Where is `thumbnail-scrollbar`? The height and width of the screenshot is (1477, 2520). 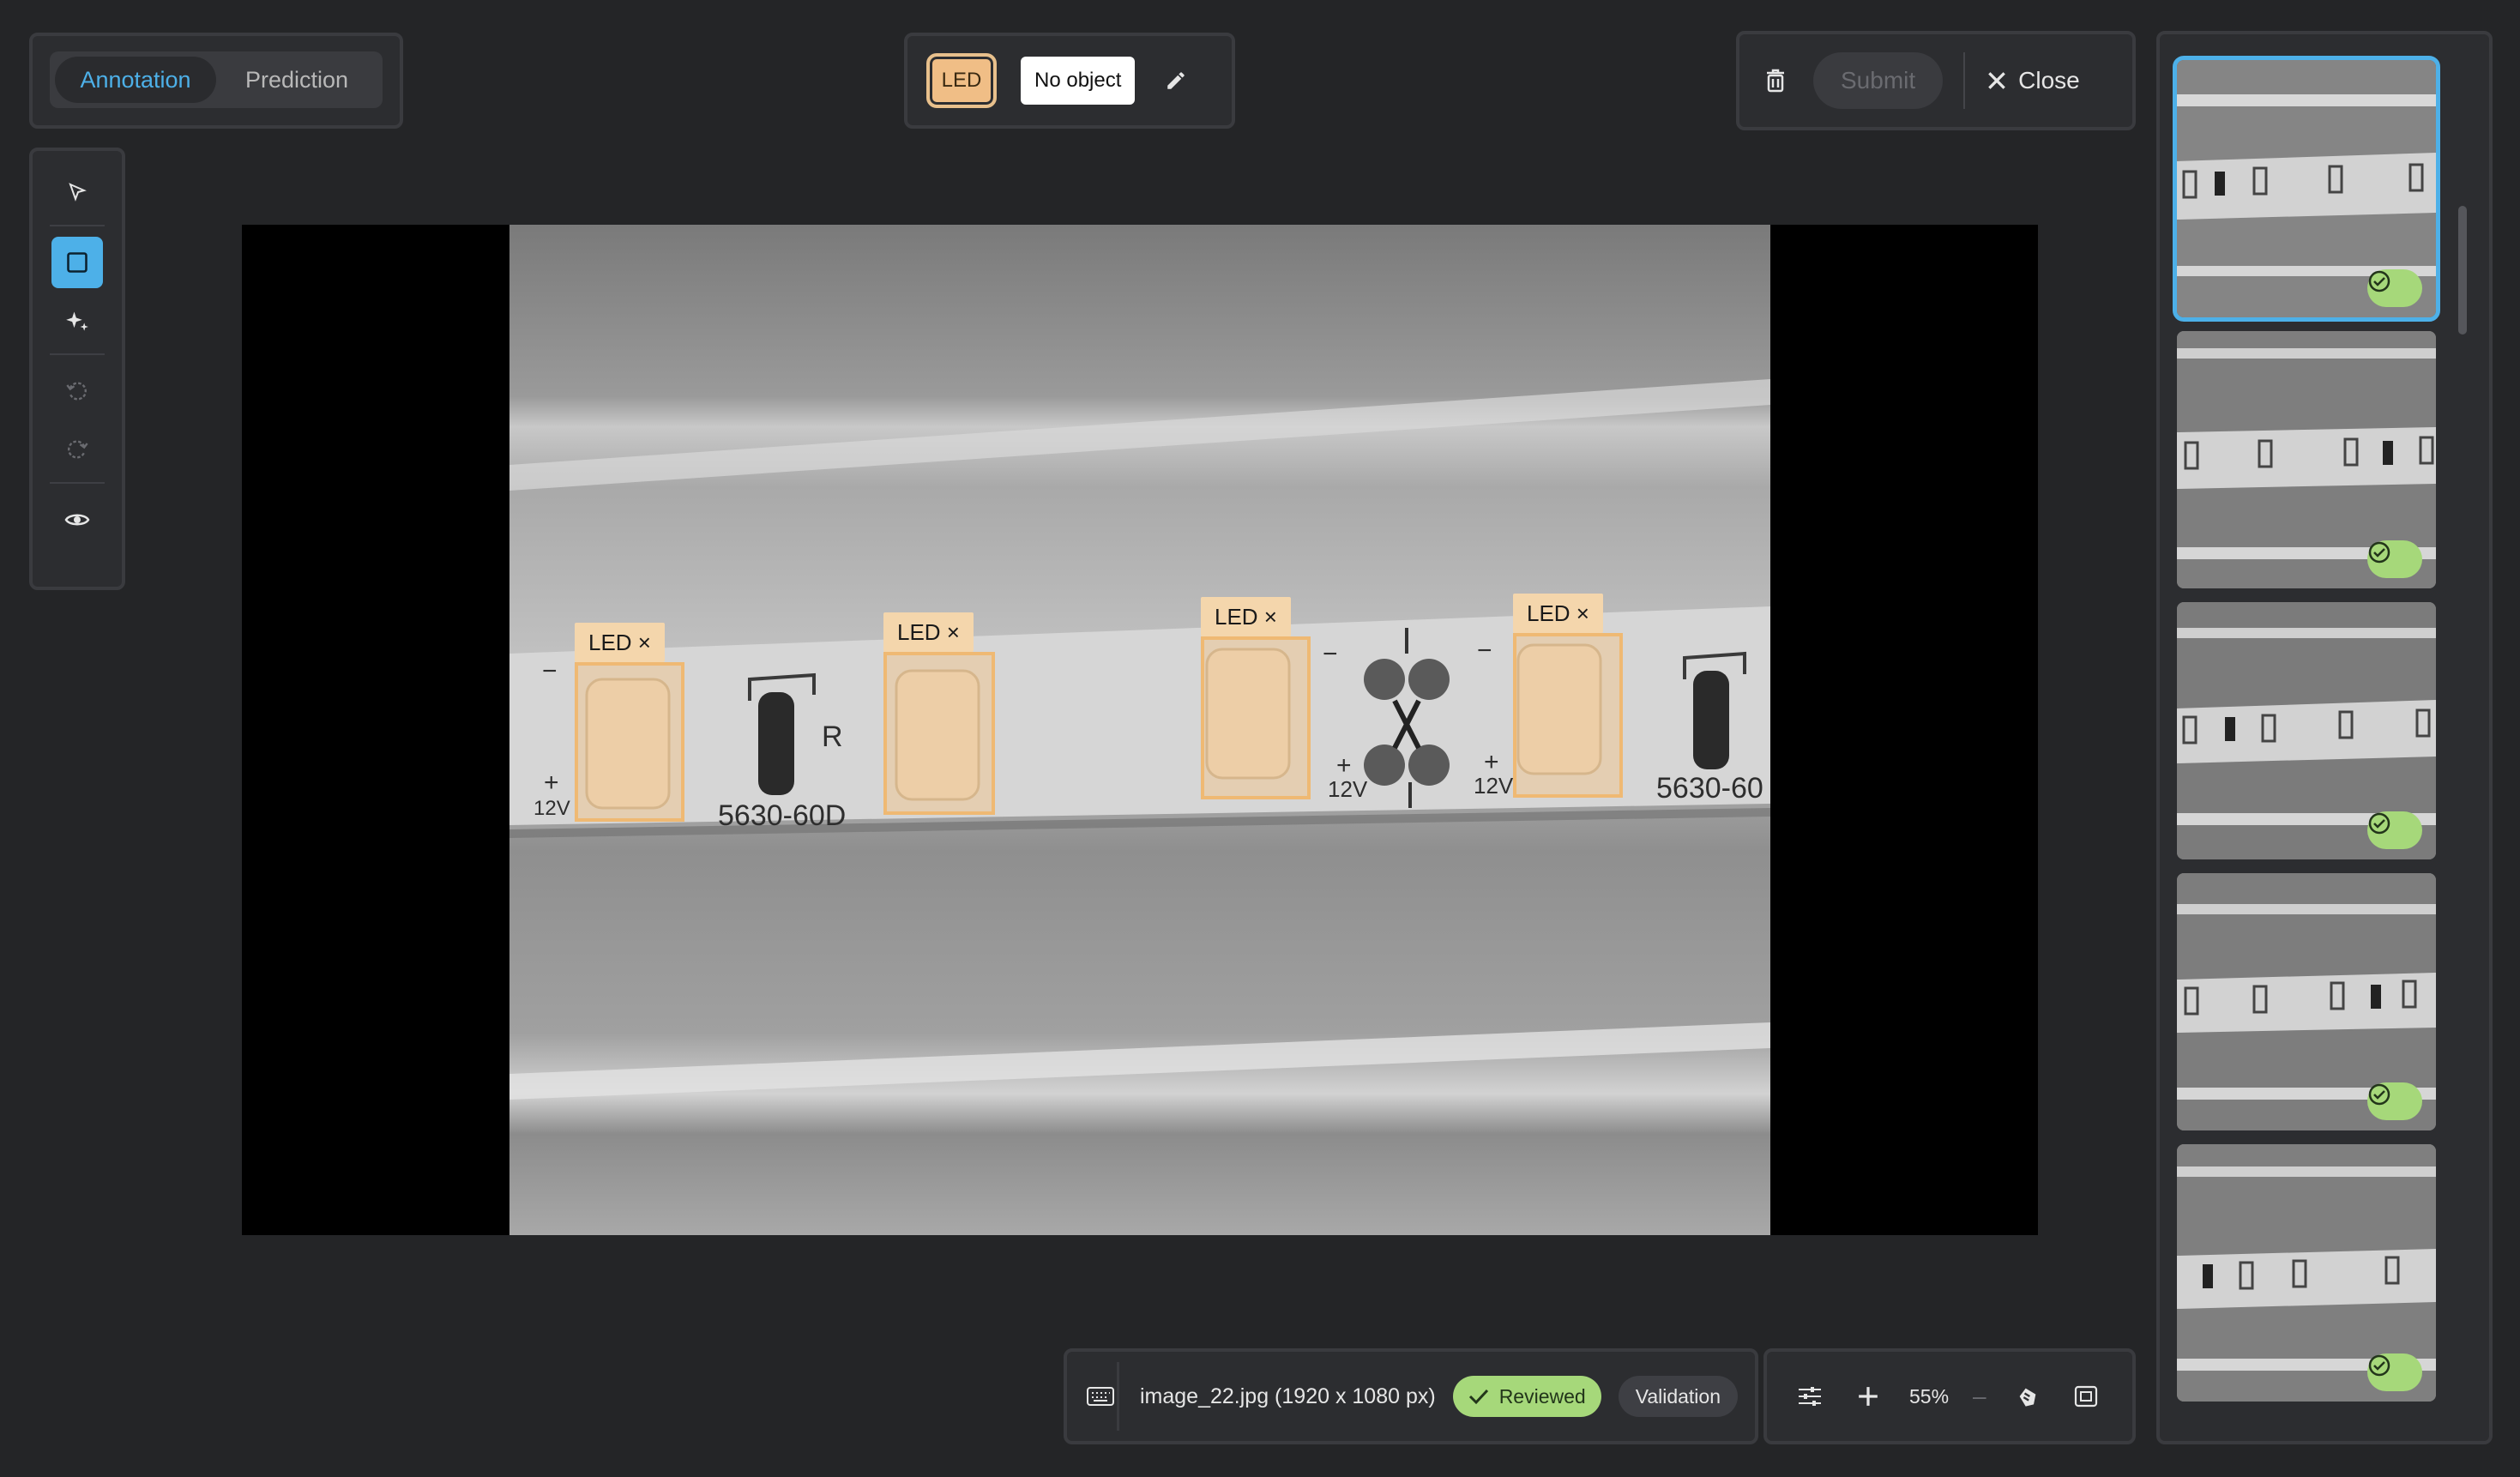 thumbnail-scrollbar is located at coordinates (2462, 270).